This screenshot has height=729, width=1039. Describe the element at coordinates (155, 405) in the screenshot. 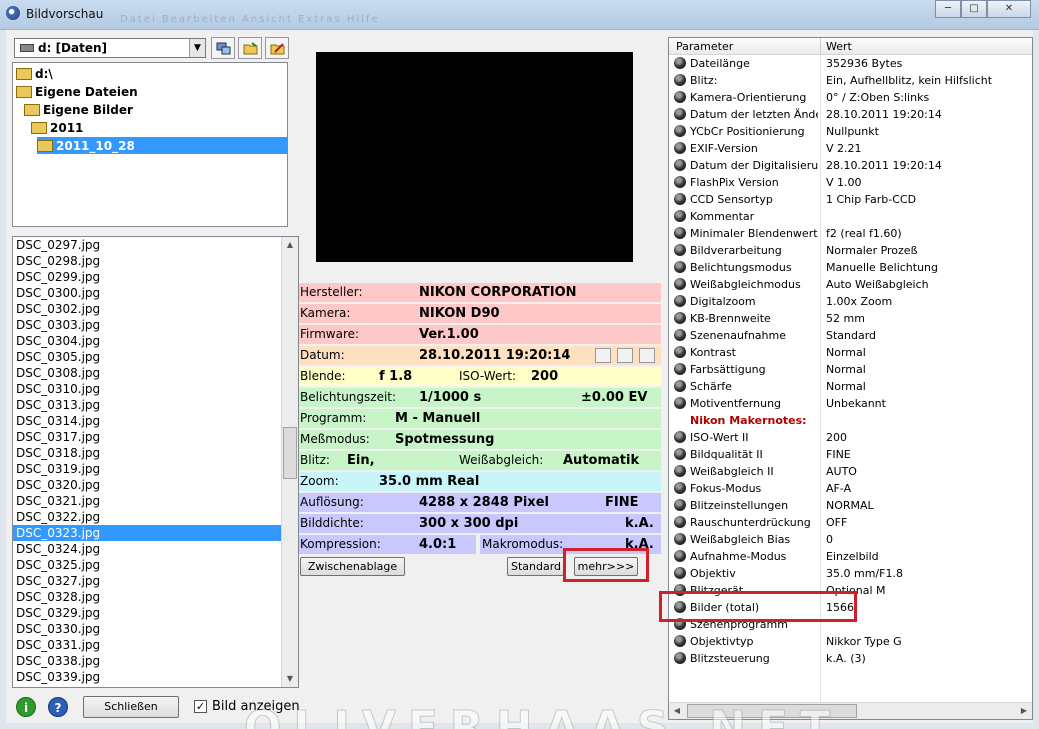

I see `file-item: DSC_0313.jpg` at that location.